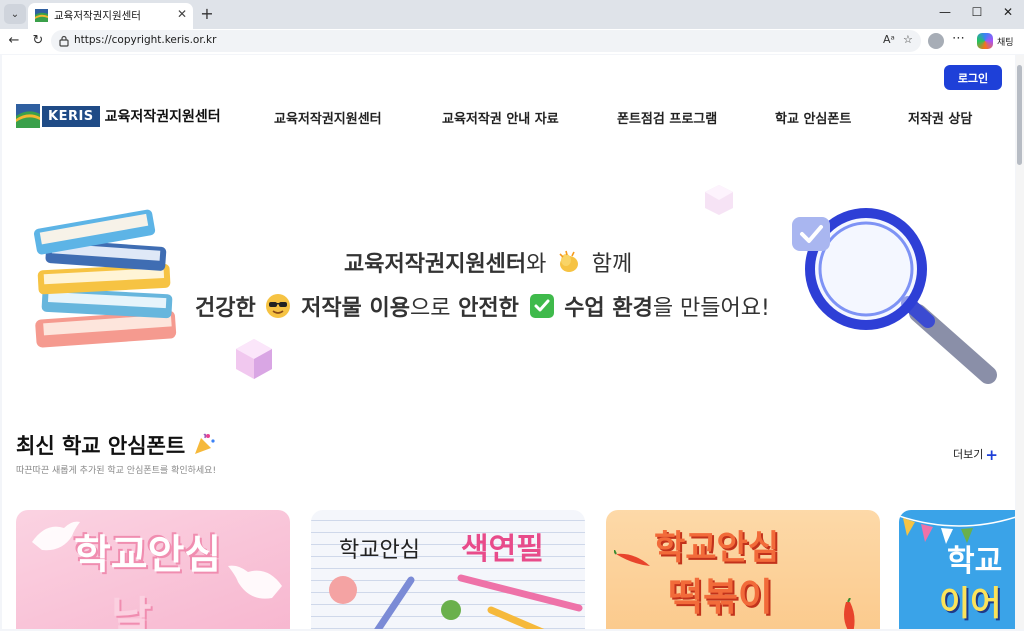 This screenshot has width=1024, height=631. What do you see at coordinates (255, 582) in the screenshot?
I see `dove-illustration` at bounding box center [255, 582].